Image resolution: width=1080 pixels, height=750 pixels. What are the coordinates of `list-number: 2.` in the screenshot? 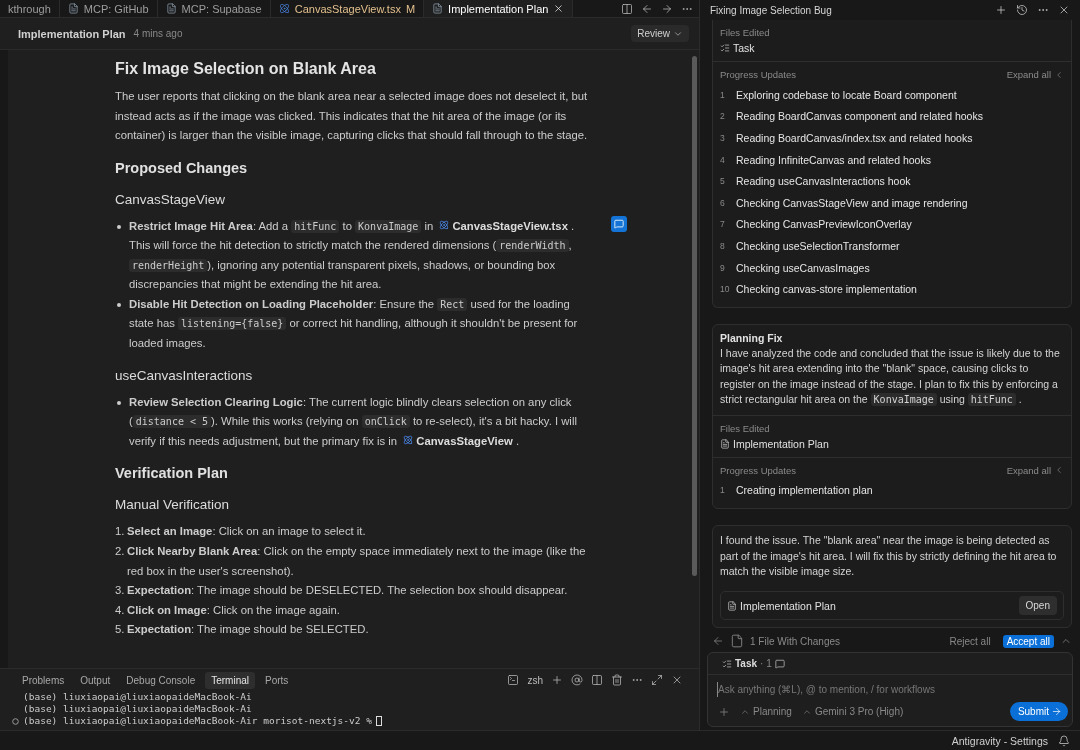 It's located at (120, 552).